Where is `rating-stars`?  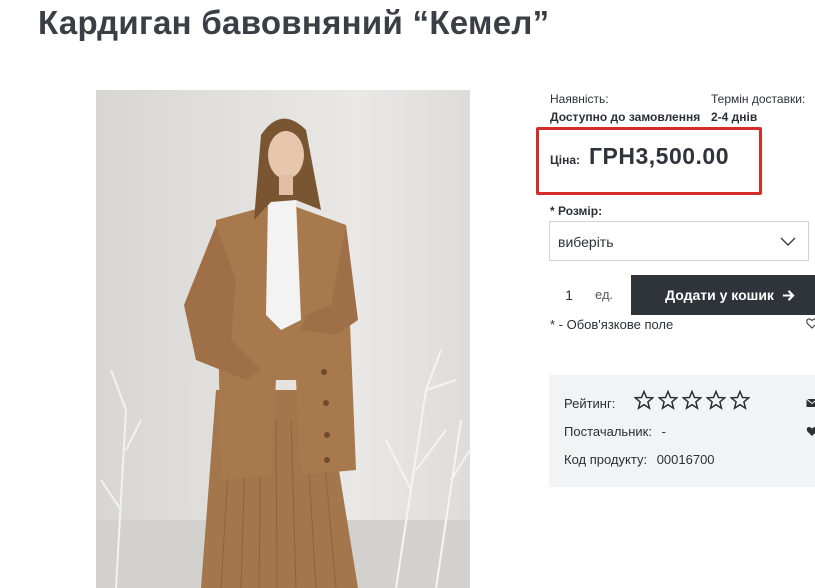
rating-stars is located at coordinates (692, 400).